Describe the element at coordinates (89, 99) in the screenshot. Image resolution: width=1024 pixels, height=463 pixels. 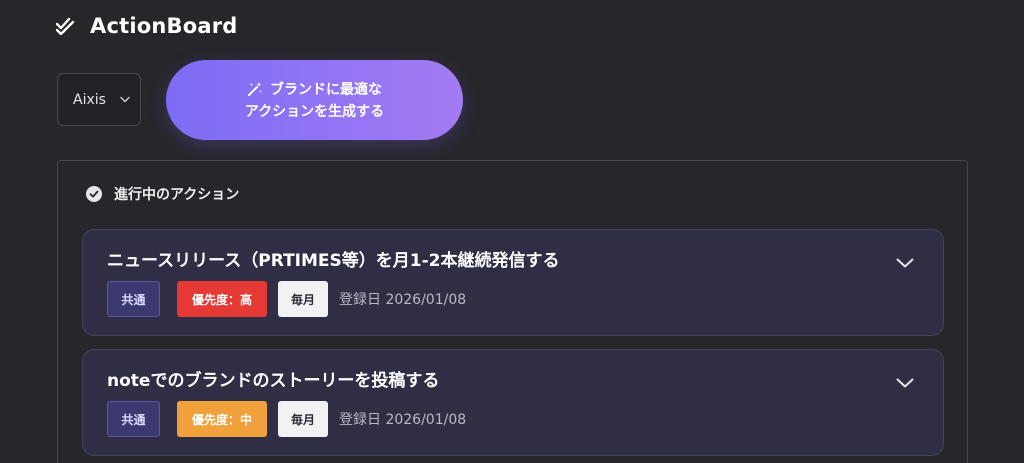
I see `brand-select-value: Aixis` at that location.